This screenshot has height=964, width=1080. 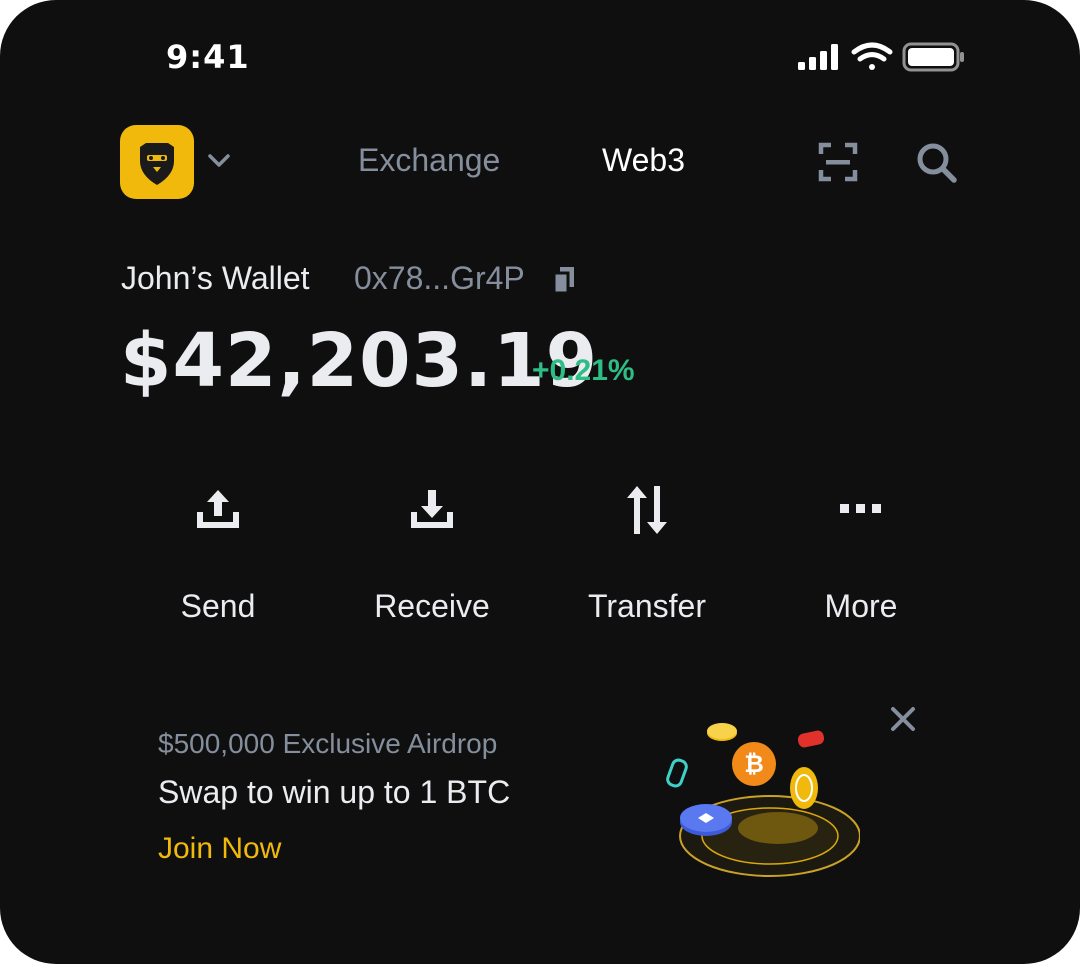 I want to click on red-token-icon, so click(x=811, y=739).